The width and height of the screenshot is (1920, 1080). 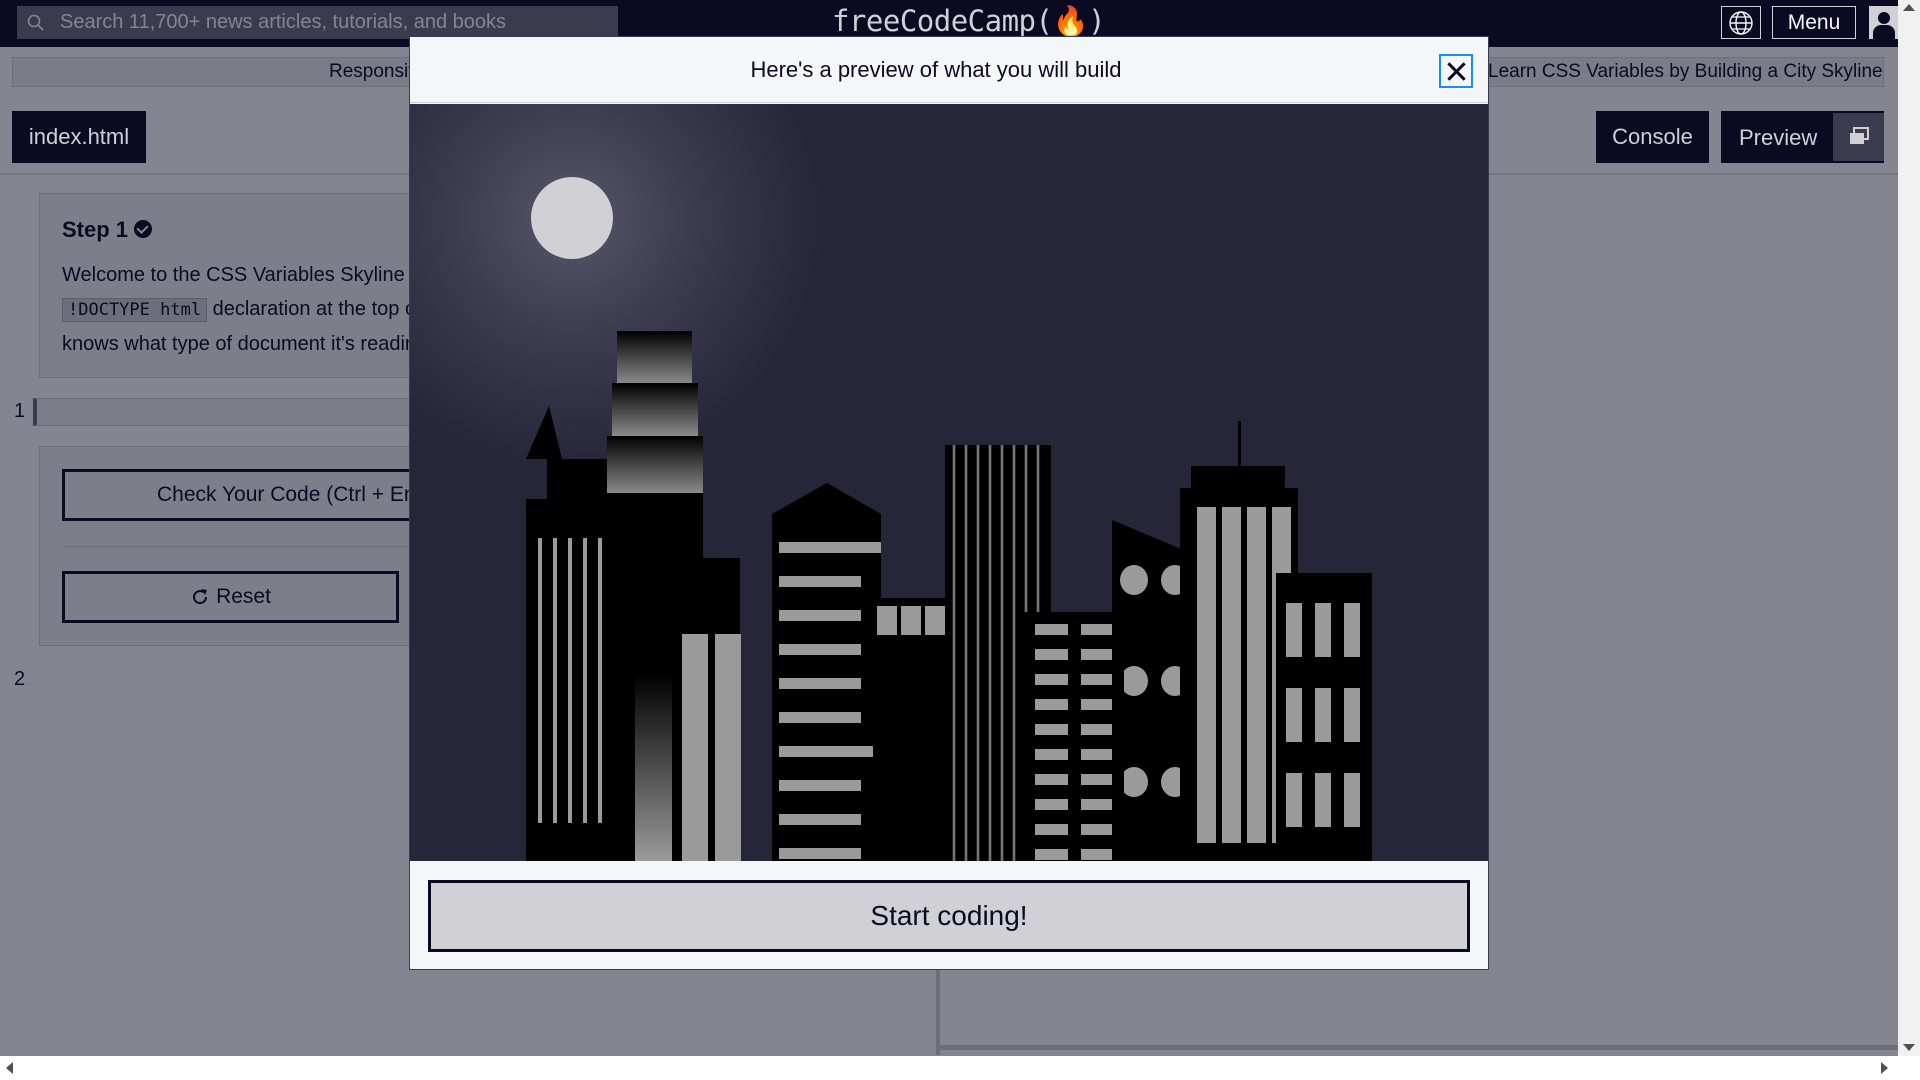 What do you see at coordinates (706, 709) in the screenshot?
I see `building-striped` at bounding box center [706, 709].